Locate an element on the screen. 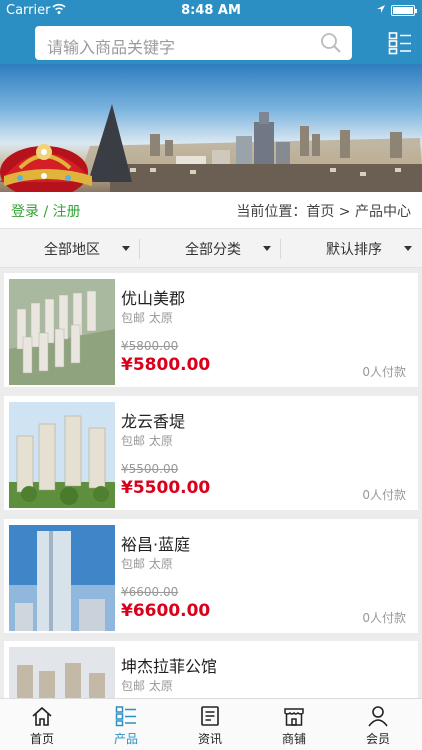 This screenshot has width=422, height=750. original-price: ¥6600.00 is located at coordinates (150, 592).